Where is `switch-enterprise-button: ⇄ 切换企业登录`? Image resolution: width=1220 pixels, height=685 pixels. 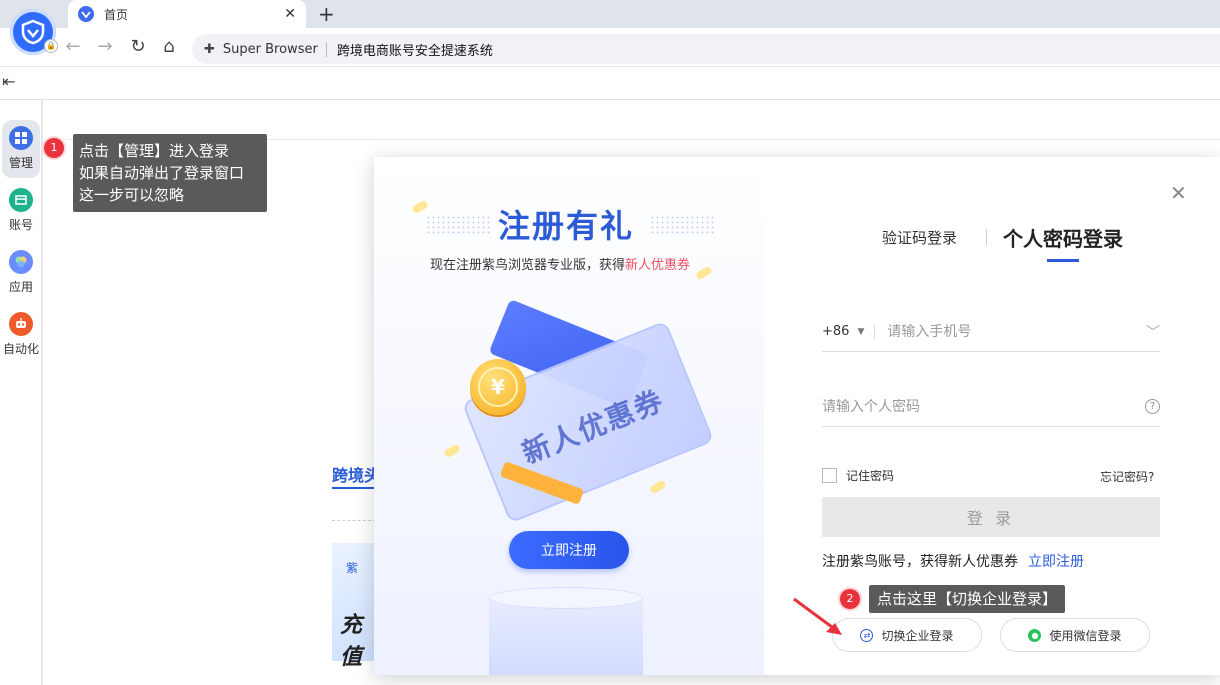 switch-enterprise-button: ⇄ 切换企业登录 is located at coordinates (907, 635).